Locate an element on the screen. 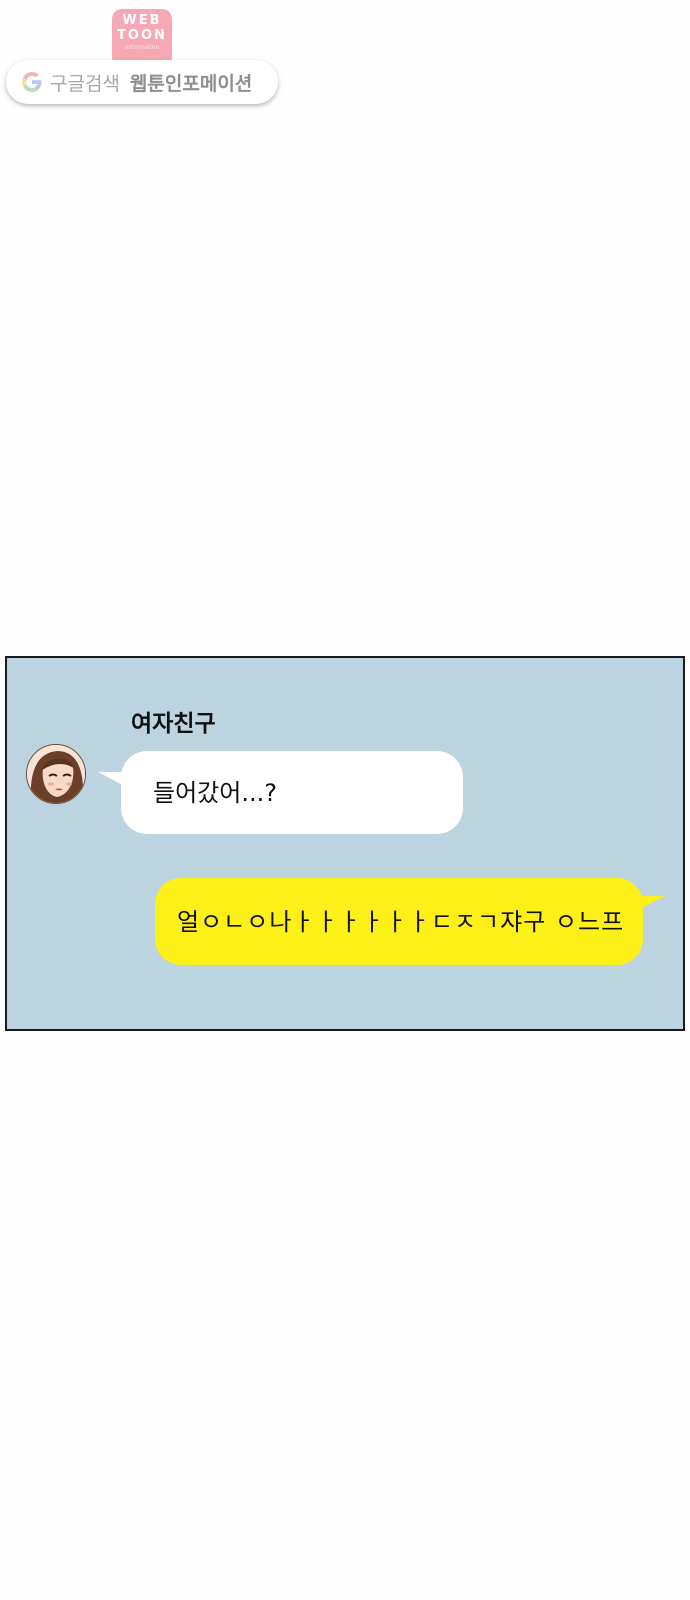 The image size is (690, 1600). incoming-message-text: 들어갔어...? is located at coordinates (215, 793).